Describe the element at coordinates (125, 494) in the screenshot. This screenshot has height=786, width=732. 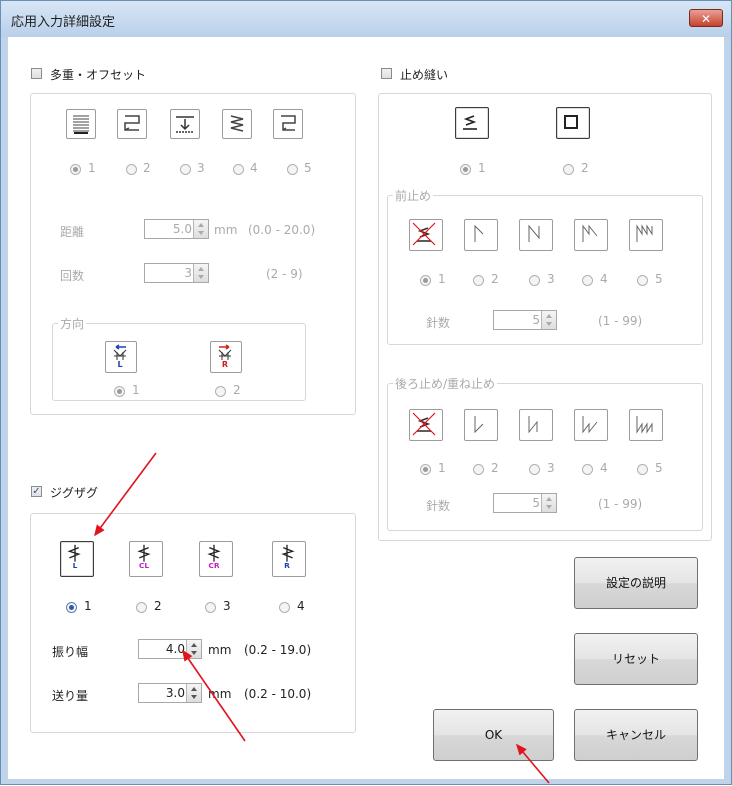
I see `arrow-to-zigzag-icon` at that location.